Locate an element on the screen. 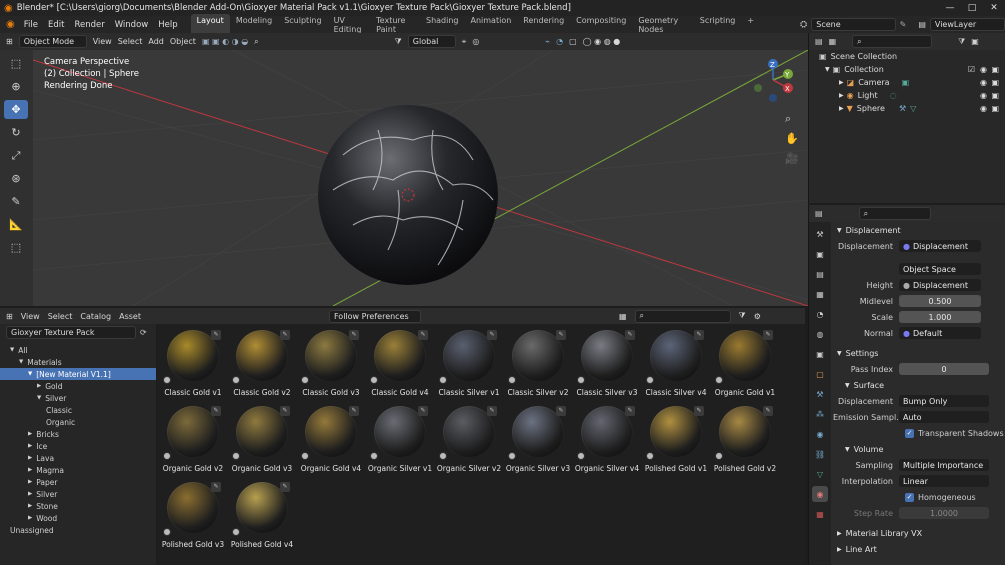 The width and height of the screenshot is (1005, 565). modifier-tab-icon: ⚒ is located at coordinates (820, 394).